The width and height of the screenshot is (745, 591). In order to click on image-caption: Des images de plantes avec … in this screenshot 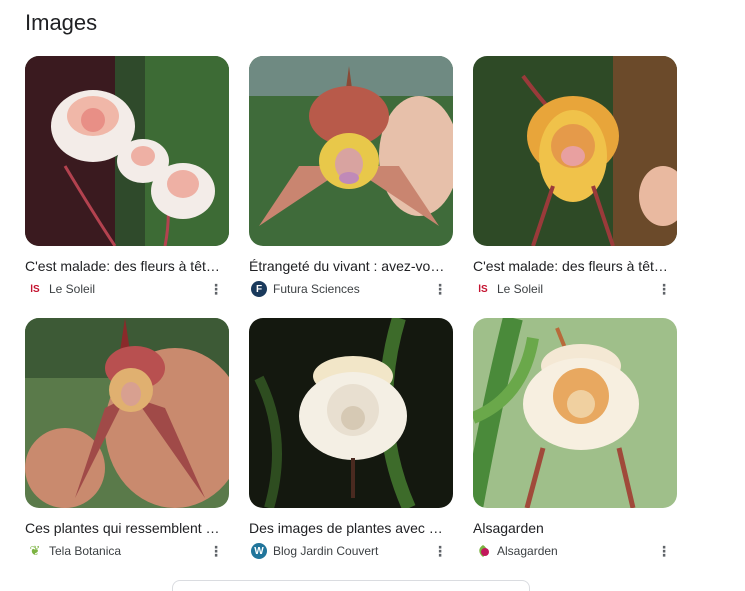, I will do `click(348, 528)`.